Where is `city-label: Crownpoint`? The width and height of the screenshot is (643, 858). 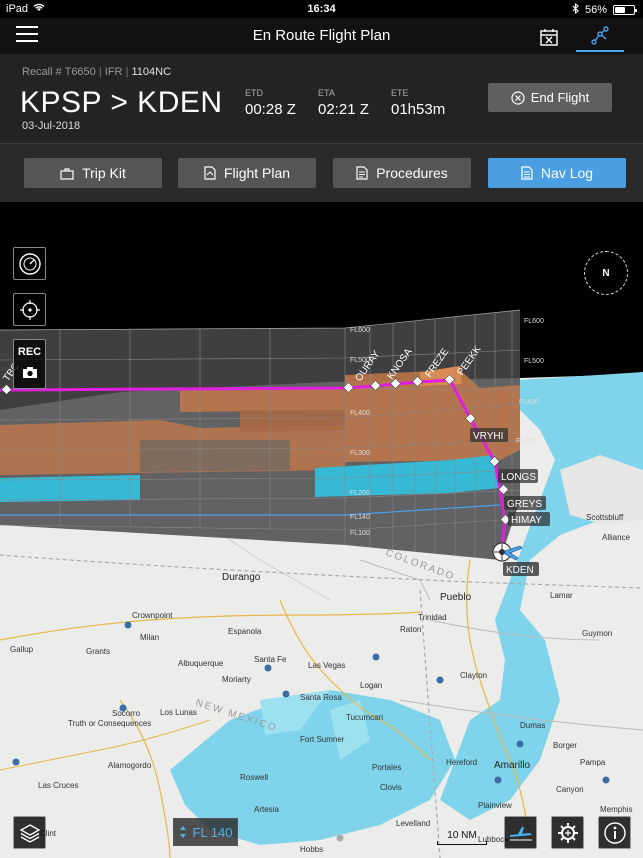 city-label: Crownpoint is located at coordinates (152, 615).